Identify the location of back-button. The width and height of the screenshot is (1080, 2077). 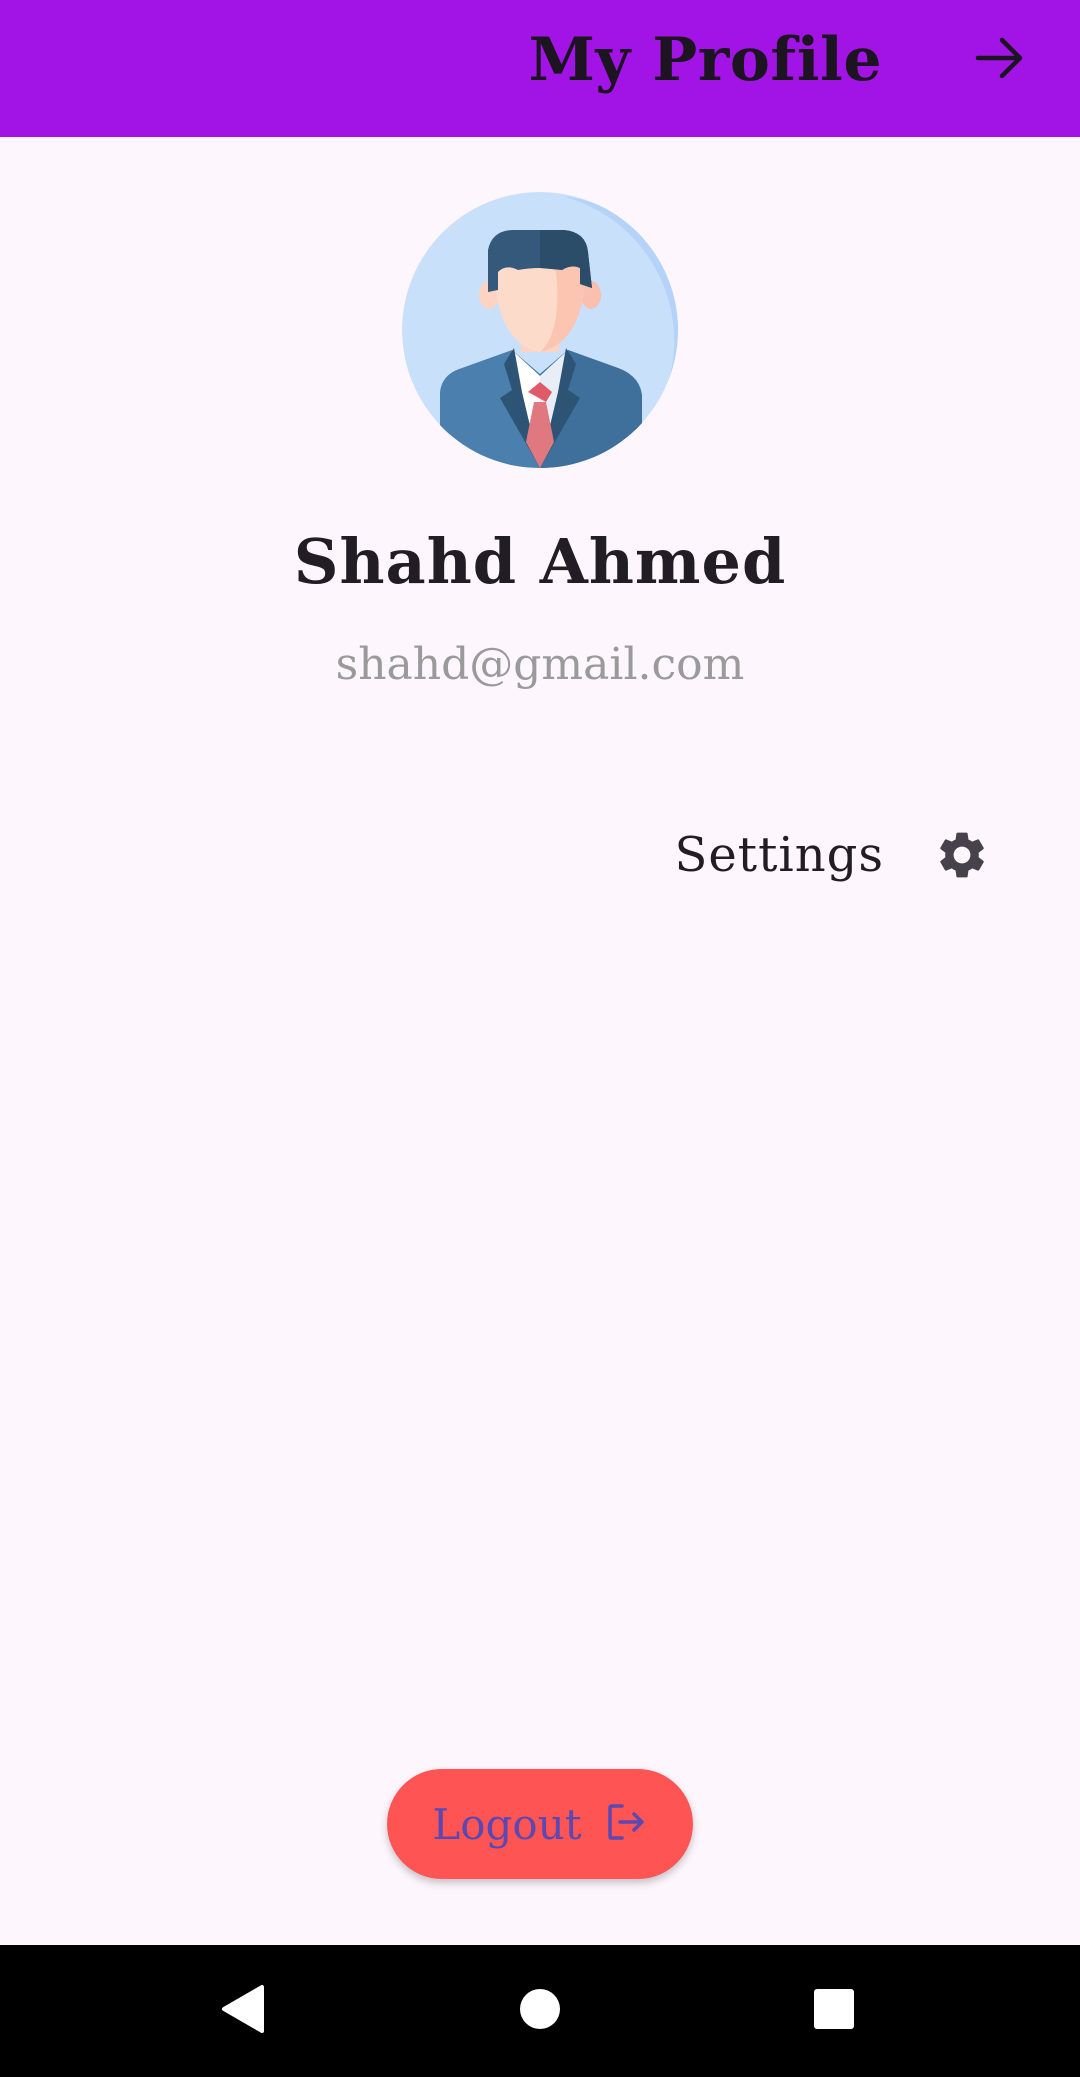
(242, 2011).